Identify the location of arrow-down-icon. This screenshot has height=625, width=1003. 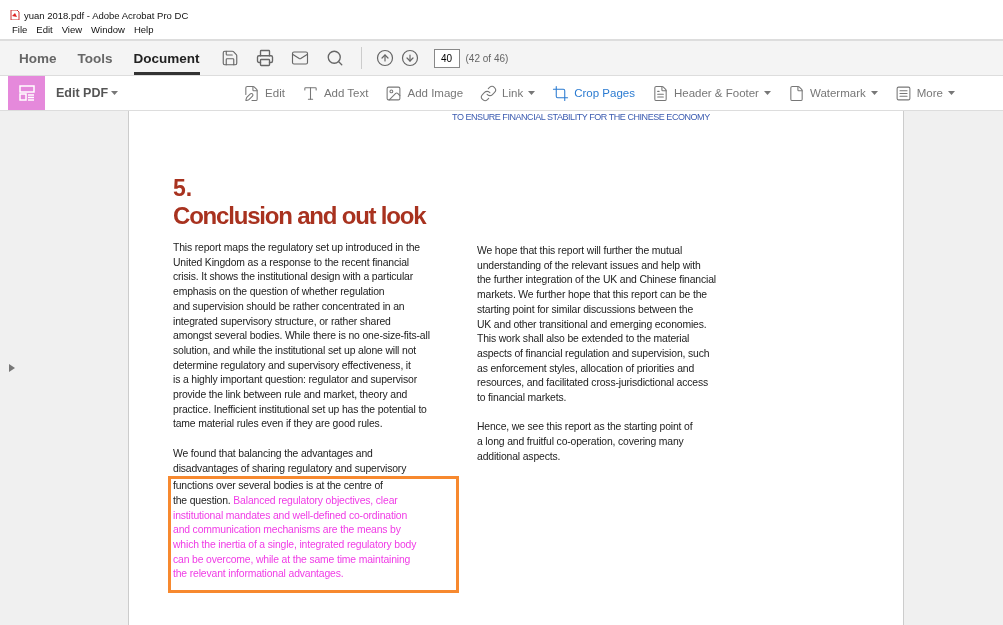
(409, 58).